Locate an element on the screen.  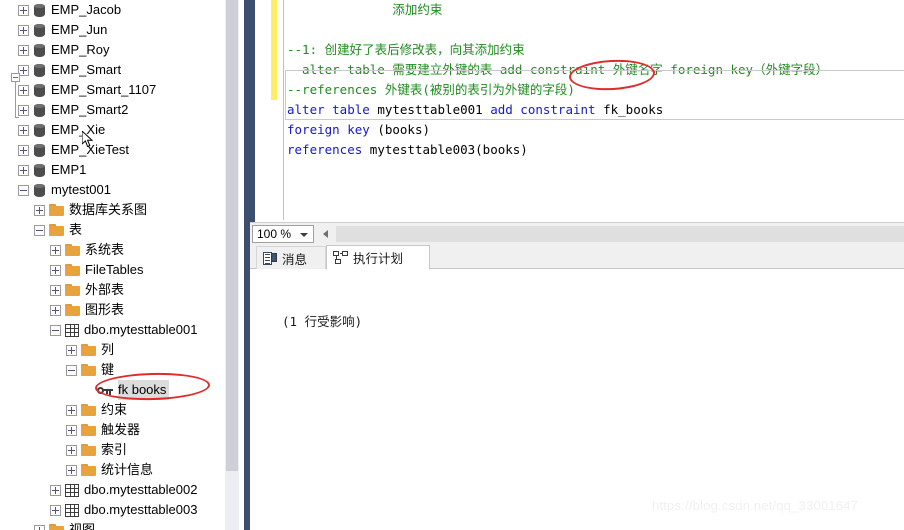
tree-node-20: 约束 is located at coordinates (112, 410).